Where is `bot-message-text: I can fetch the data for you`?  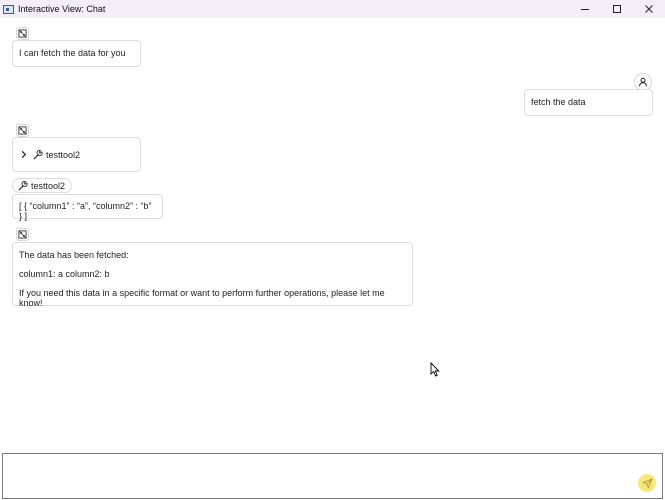
bot-message-text: I can fetch the data for you is located at coordinates (72, 53).